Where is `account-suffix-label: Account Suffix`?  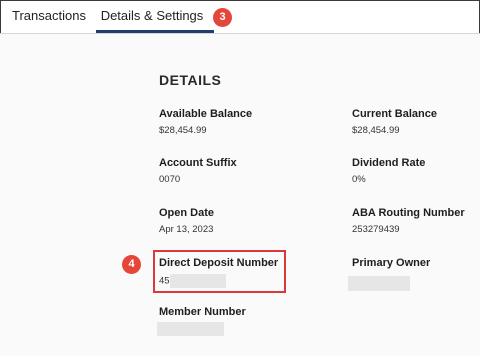
account-suffix-label: Account Suffix is located at coordinates (198, 163).